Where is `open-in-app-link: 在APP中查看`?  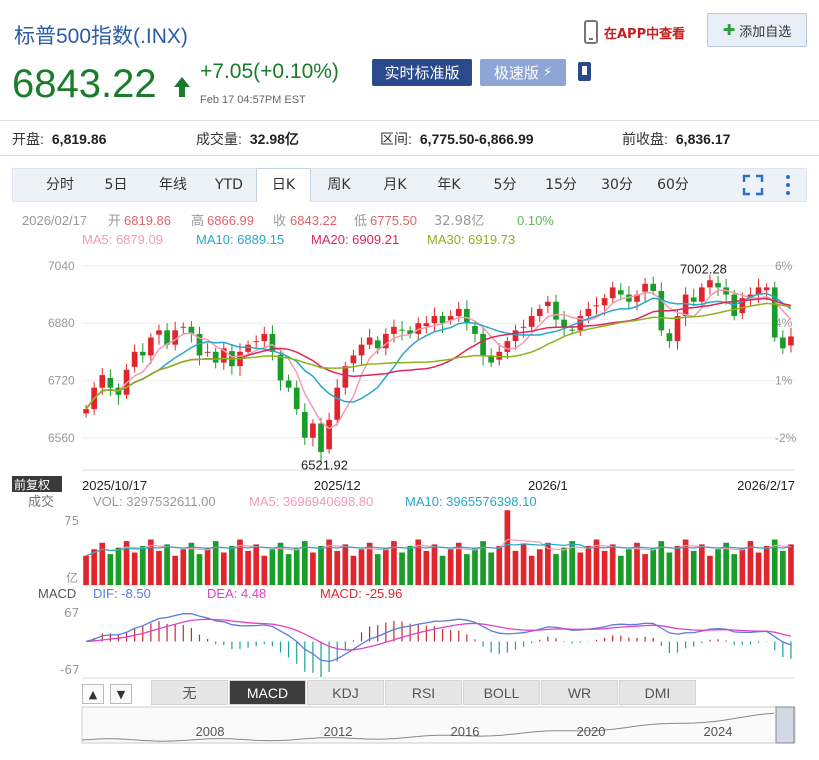
open-in-app-link: 在APP中查看 is located at coordinates (634, 32).